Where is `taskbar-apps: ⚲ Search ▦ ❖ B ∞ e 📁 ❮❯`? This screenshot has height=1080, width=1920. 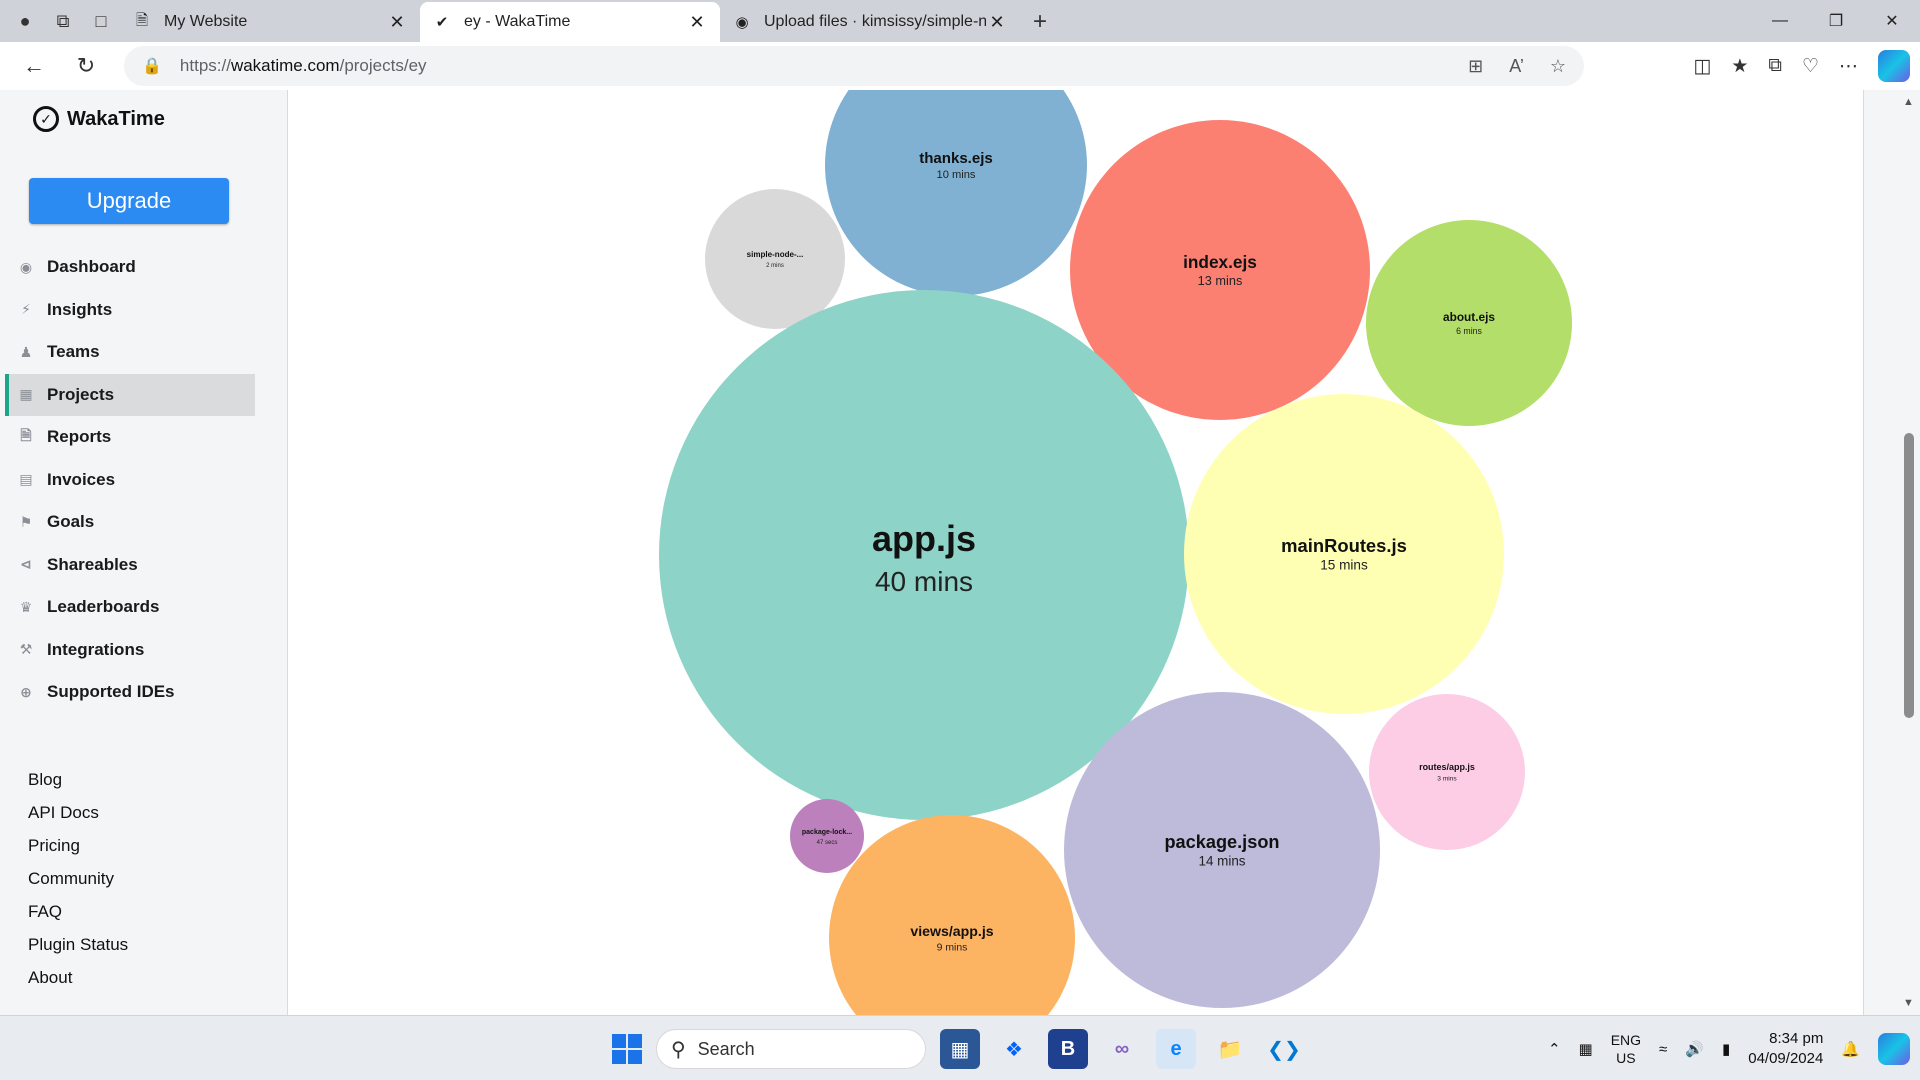
taskbar-apps: ⚲ Search ▦ ❖ B ∞ e 📁 ❮❯ is located at coordinates (958, 1049).